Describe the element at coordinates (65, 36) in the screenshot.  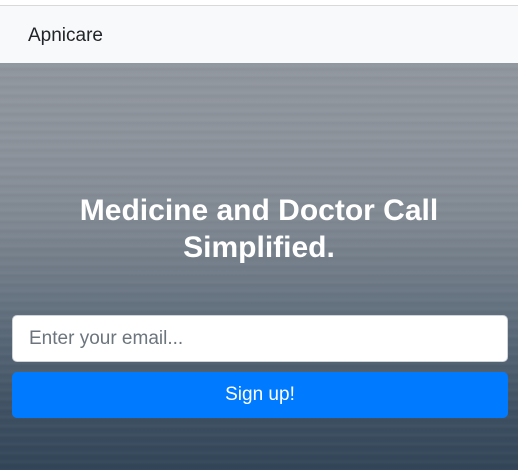
I see `brand-link: Apnicare` at that location.